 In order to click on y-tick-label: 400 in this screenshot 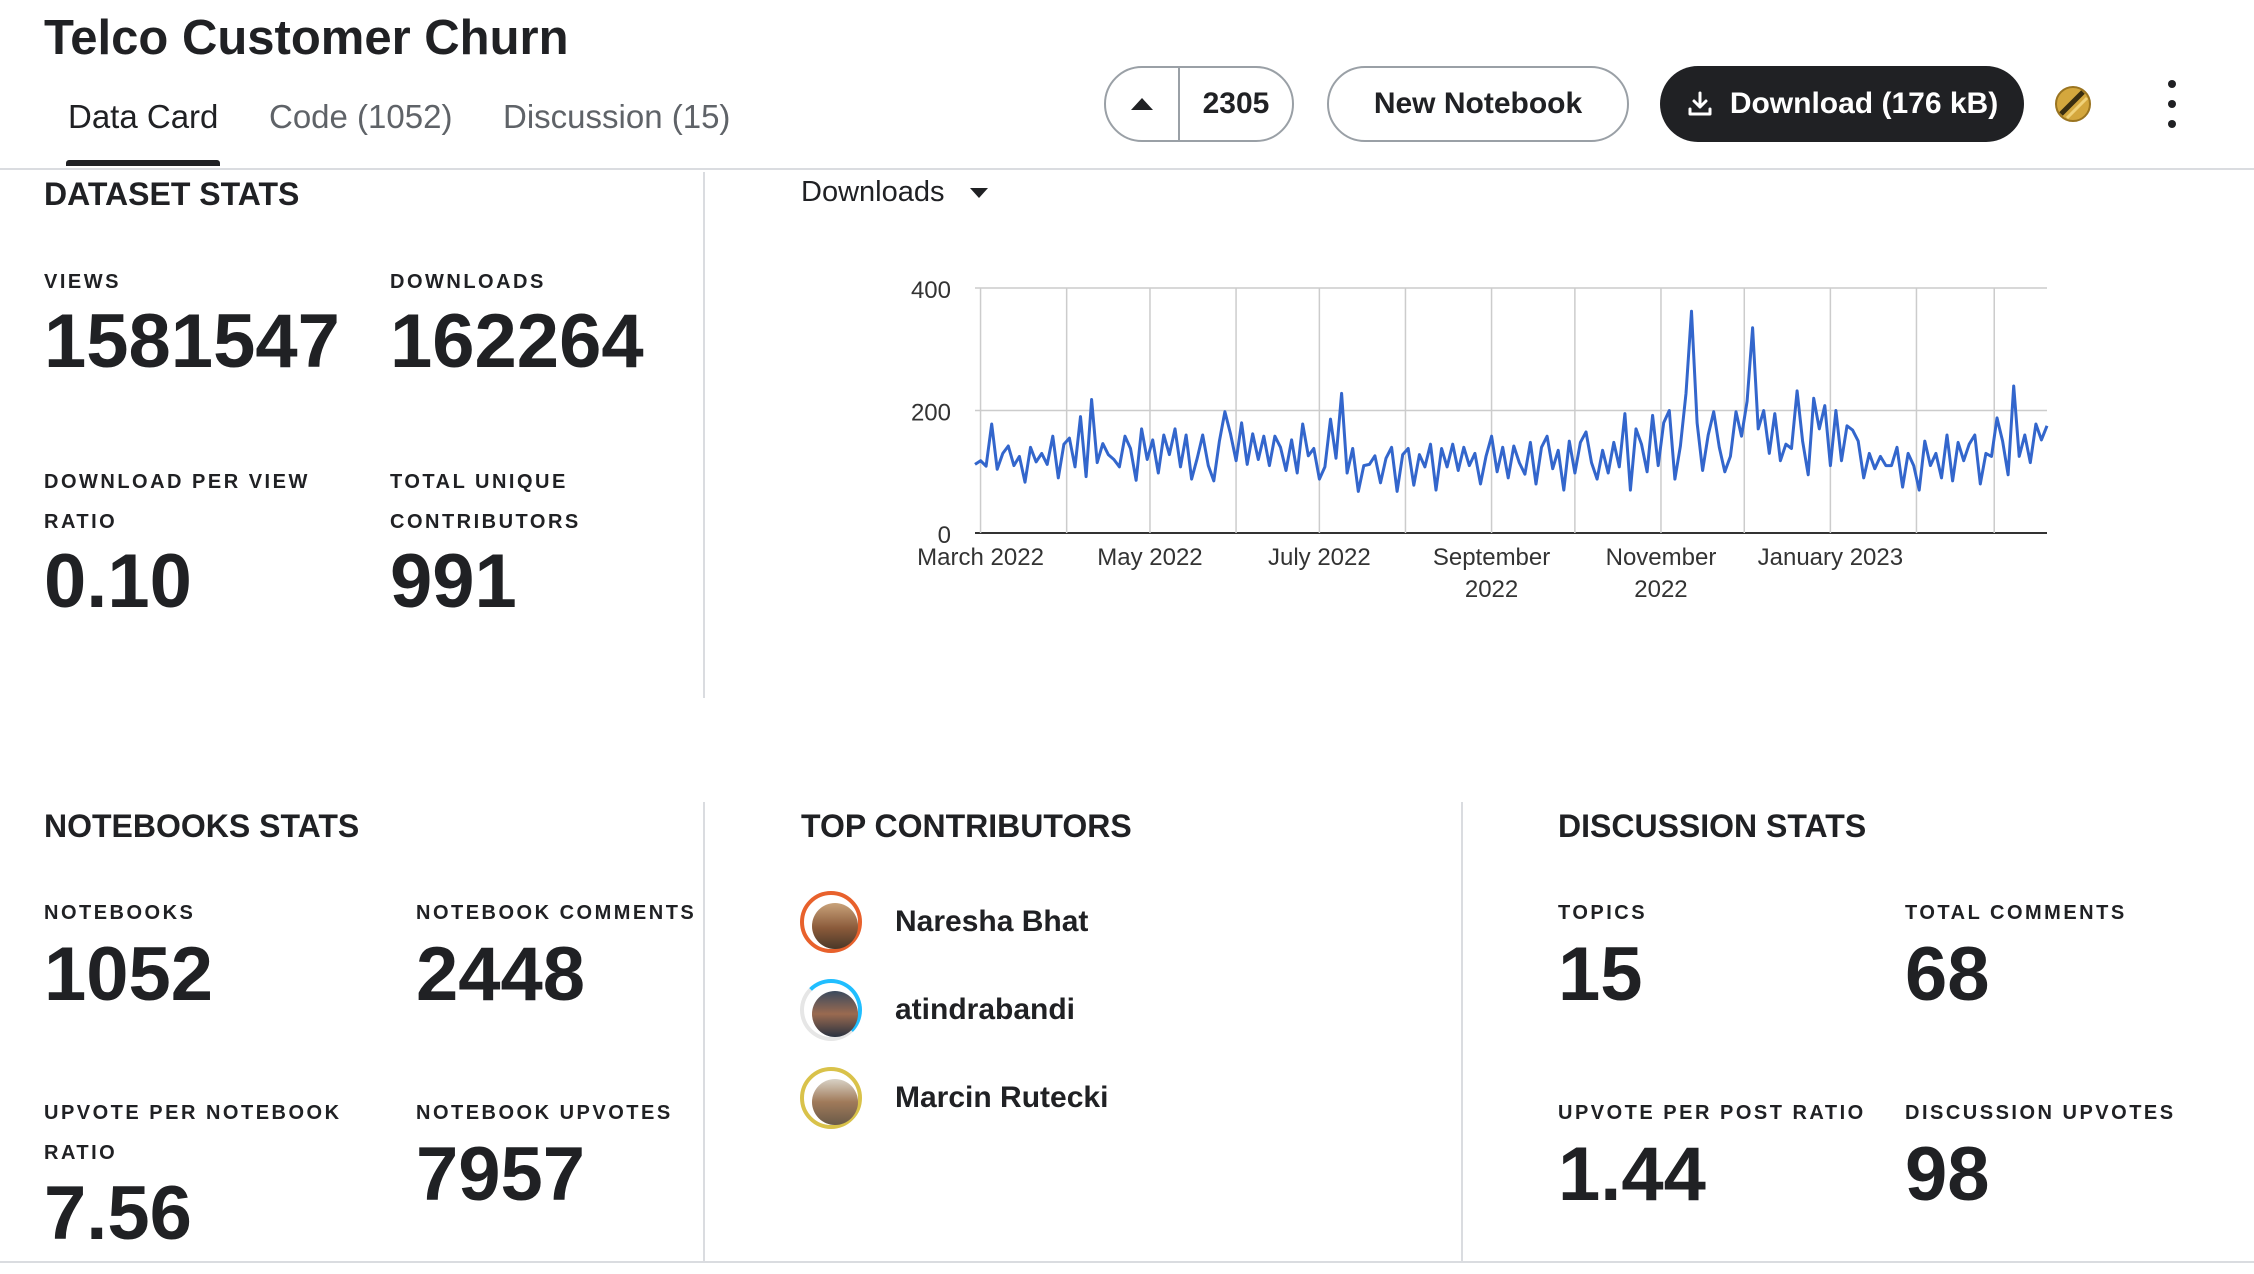, I will do `click(931, 290)`.